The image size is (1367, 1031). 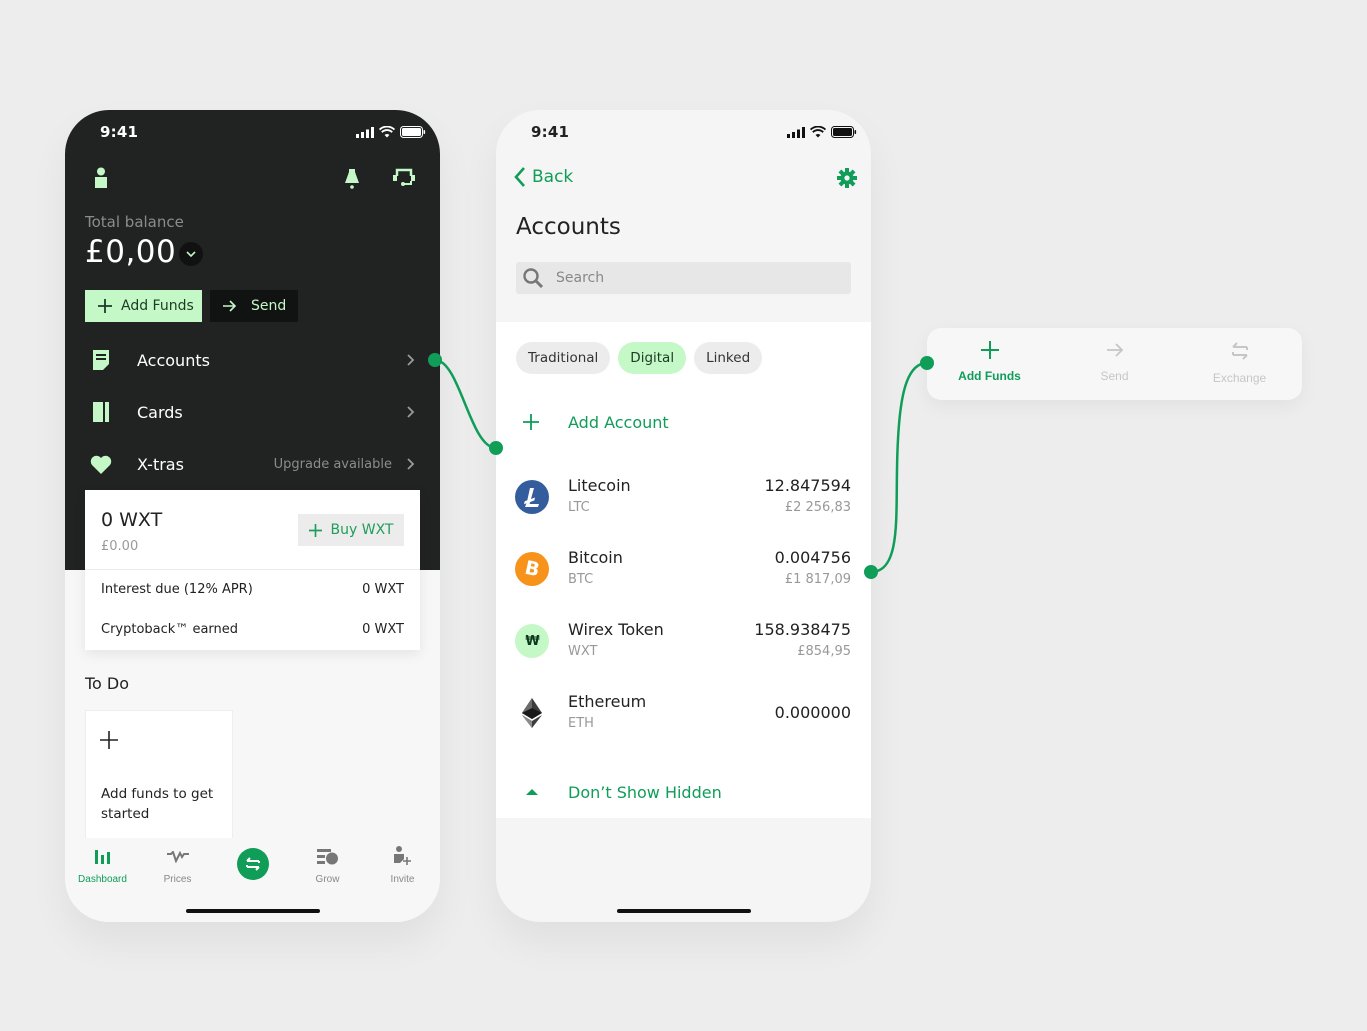 I want to click on add-account-label: Add Account, so click(x=618, y=422).